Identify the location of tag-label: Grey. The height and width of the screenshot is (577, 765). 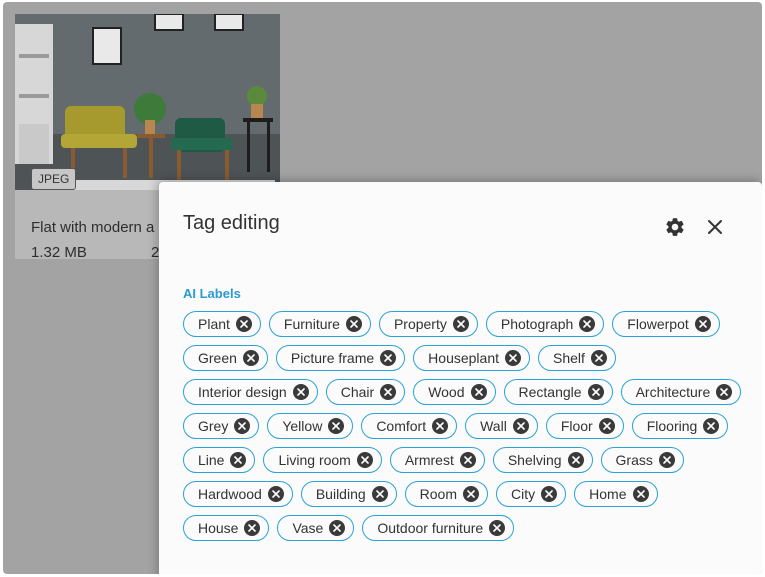
(213, 426).